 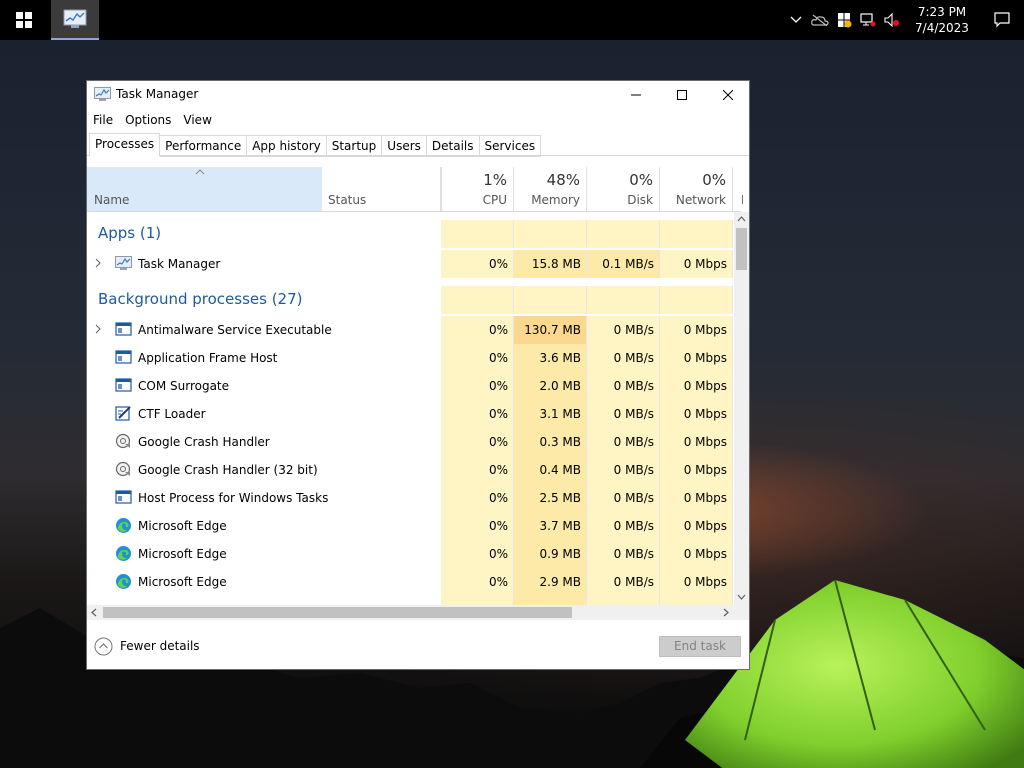 I want to click on scroll-right-icon, so click(x=726, y=612).